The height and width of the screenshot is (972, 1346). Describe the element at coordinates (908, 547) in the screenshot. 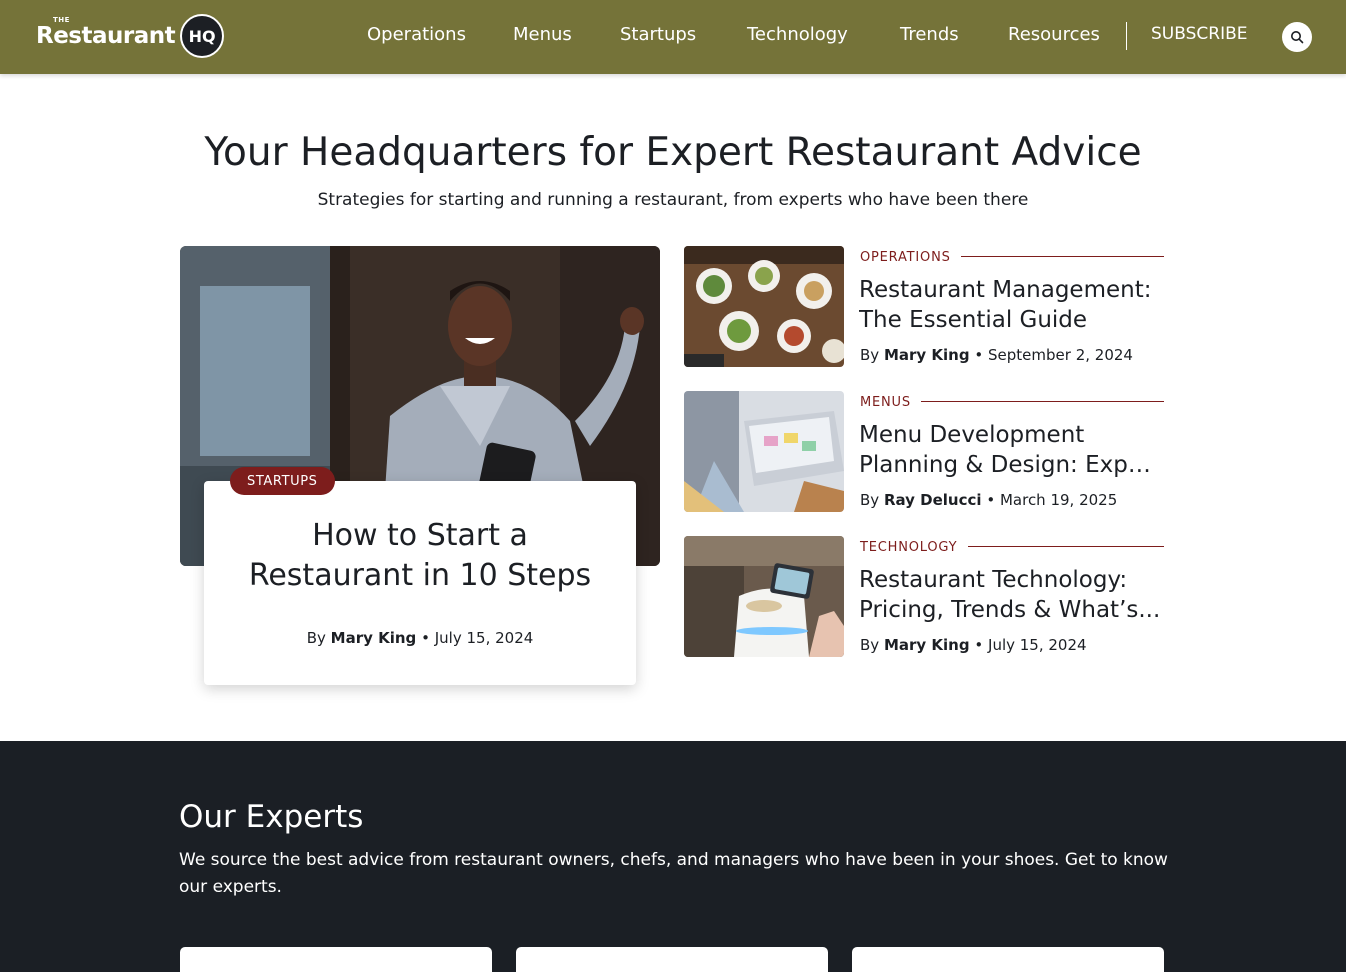

I see `article-category-technology: TECHNOLOGY` at that location.